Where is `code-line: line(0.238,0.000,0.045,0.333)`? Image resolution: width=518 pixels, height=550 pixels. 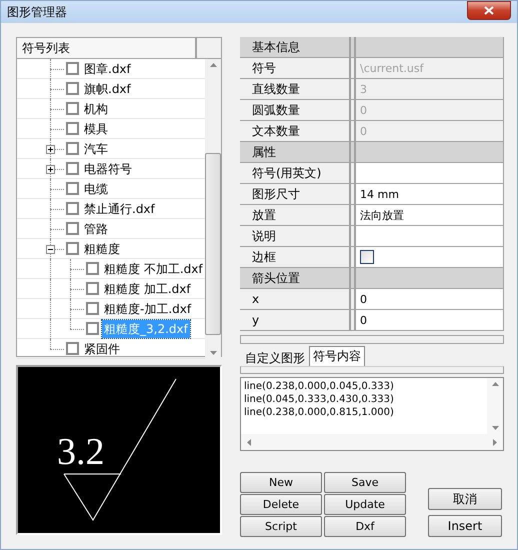
code-line: line(0.238,0.000,0.045,0.333) is located at coordinates (319, 386).